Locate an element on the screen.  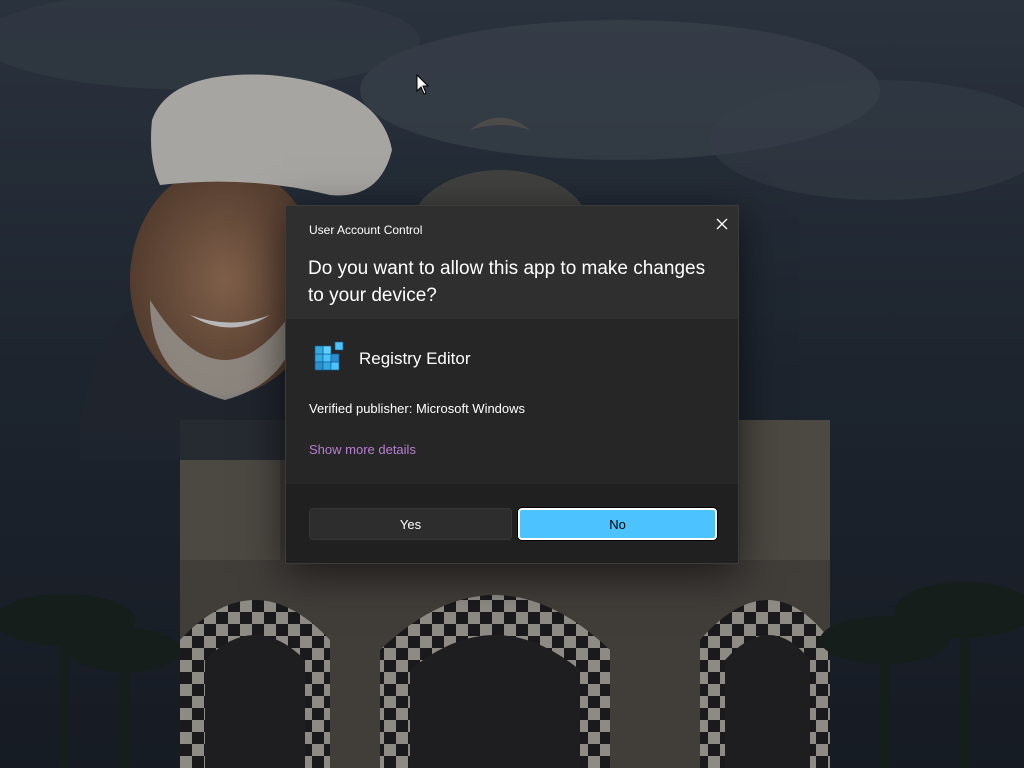
app-name: Registry Editor is located at coordinates (415, 358).